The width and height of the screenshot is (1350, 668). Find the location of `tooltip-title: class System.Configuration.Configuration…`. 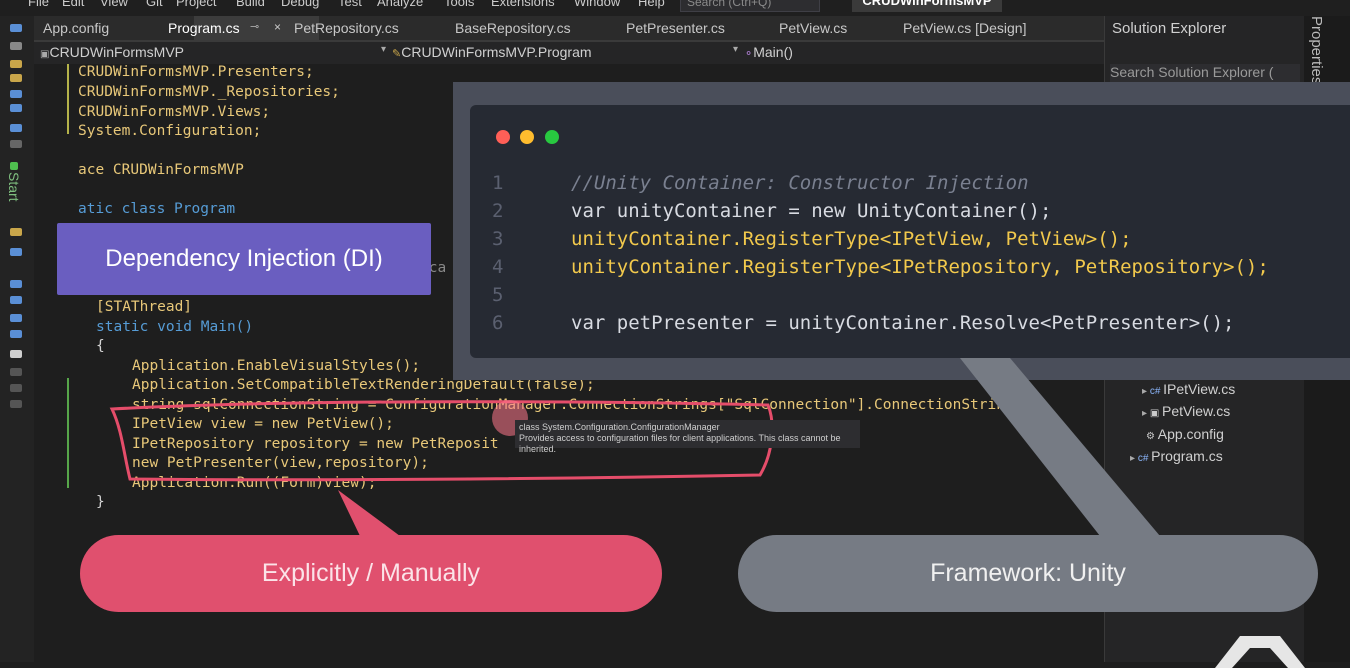

tooltip-title: class System.Configuration.Configuration… is located at coordinates (619, 427).